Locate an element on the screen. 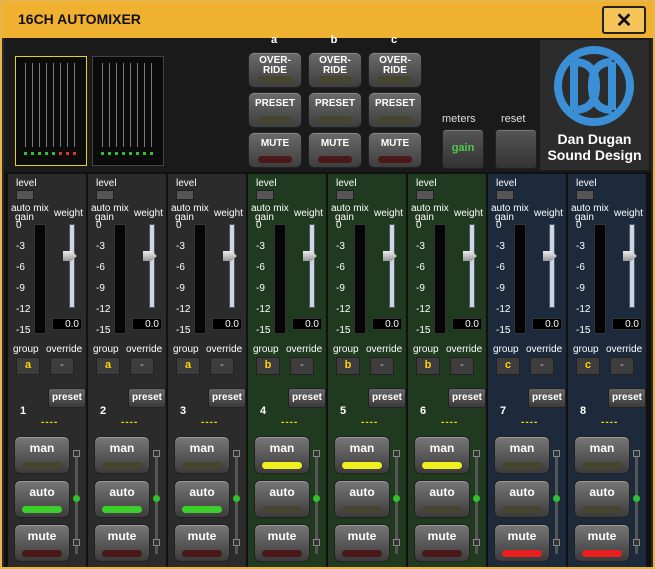 The image size is (655, 569). mute-button-c: MUTE is located at coordinates (395, 150).